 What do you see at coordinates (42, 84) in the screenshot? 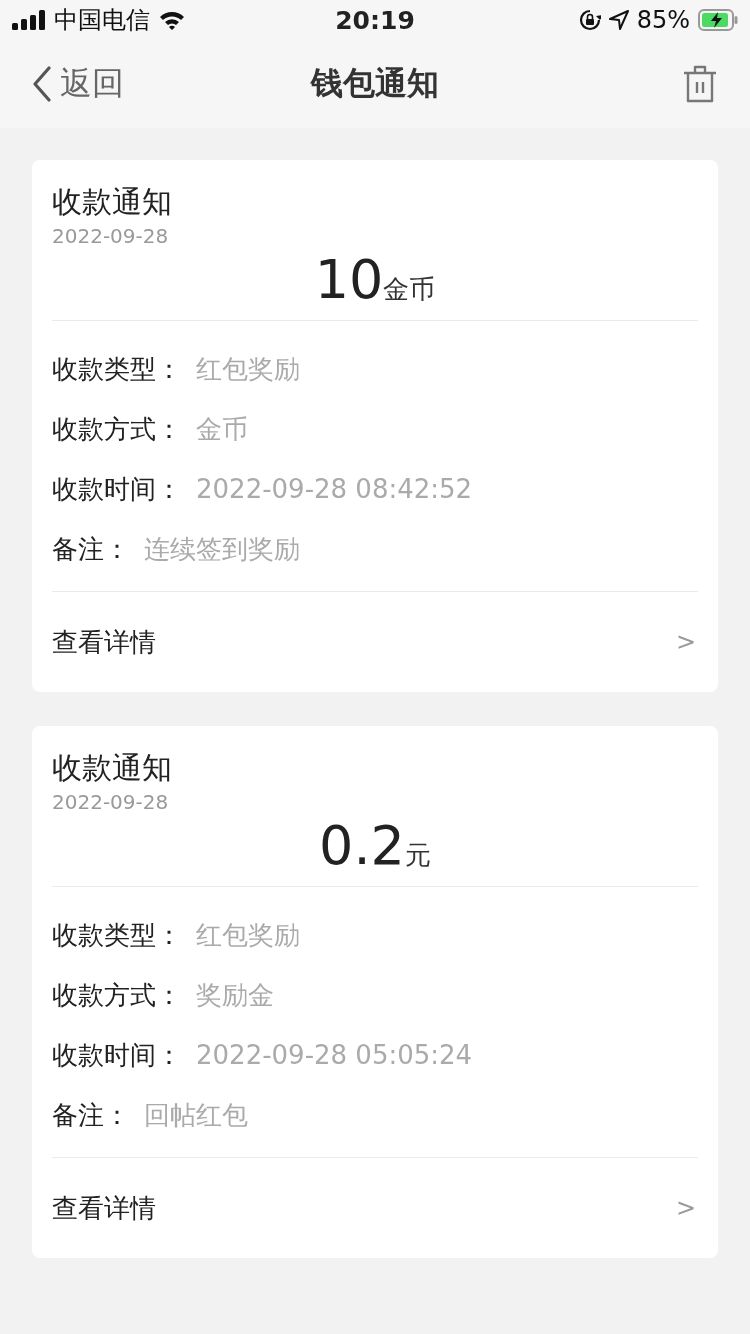
I see `chevron-left-icon` at bounding box center [42, 84].